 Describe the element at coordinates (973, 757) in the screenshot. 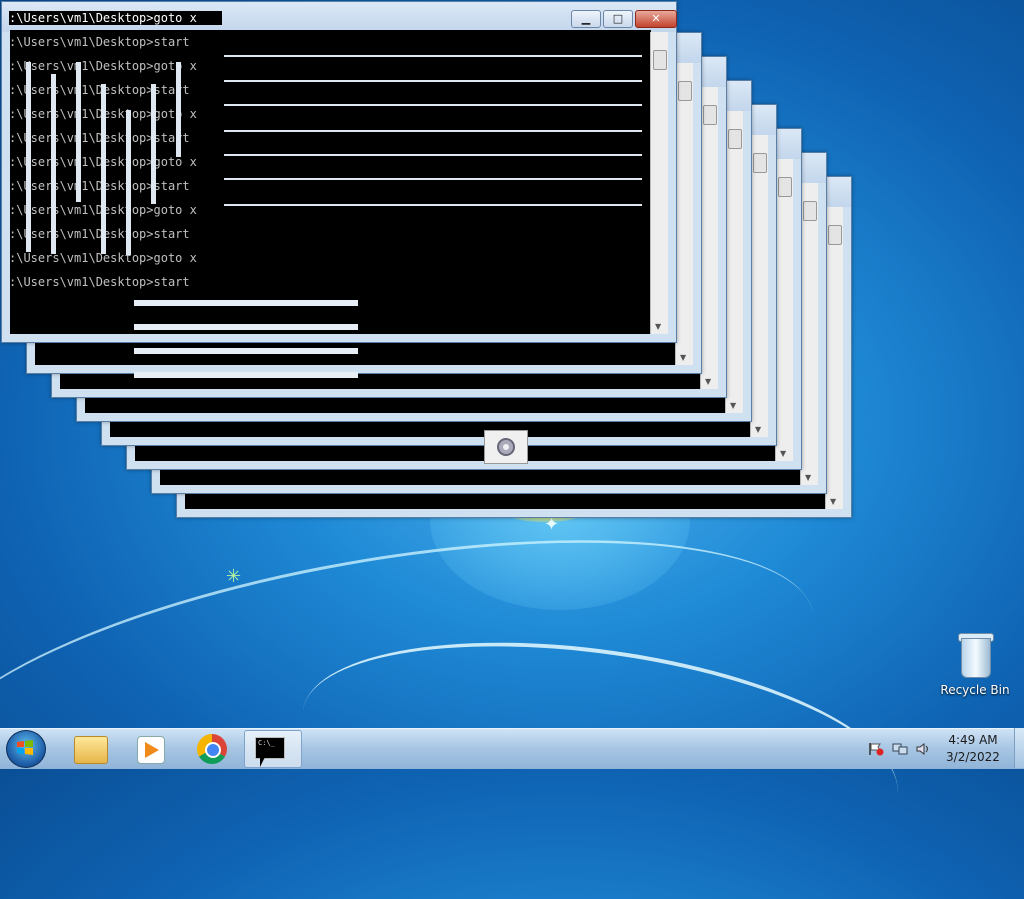

I see `clock-date: 3/2/2022` at that location.